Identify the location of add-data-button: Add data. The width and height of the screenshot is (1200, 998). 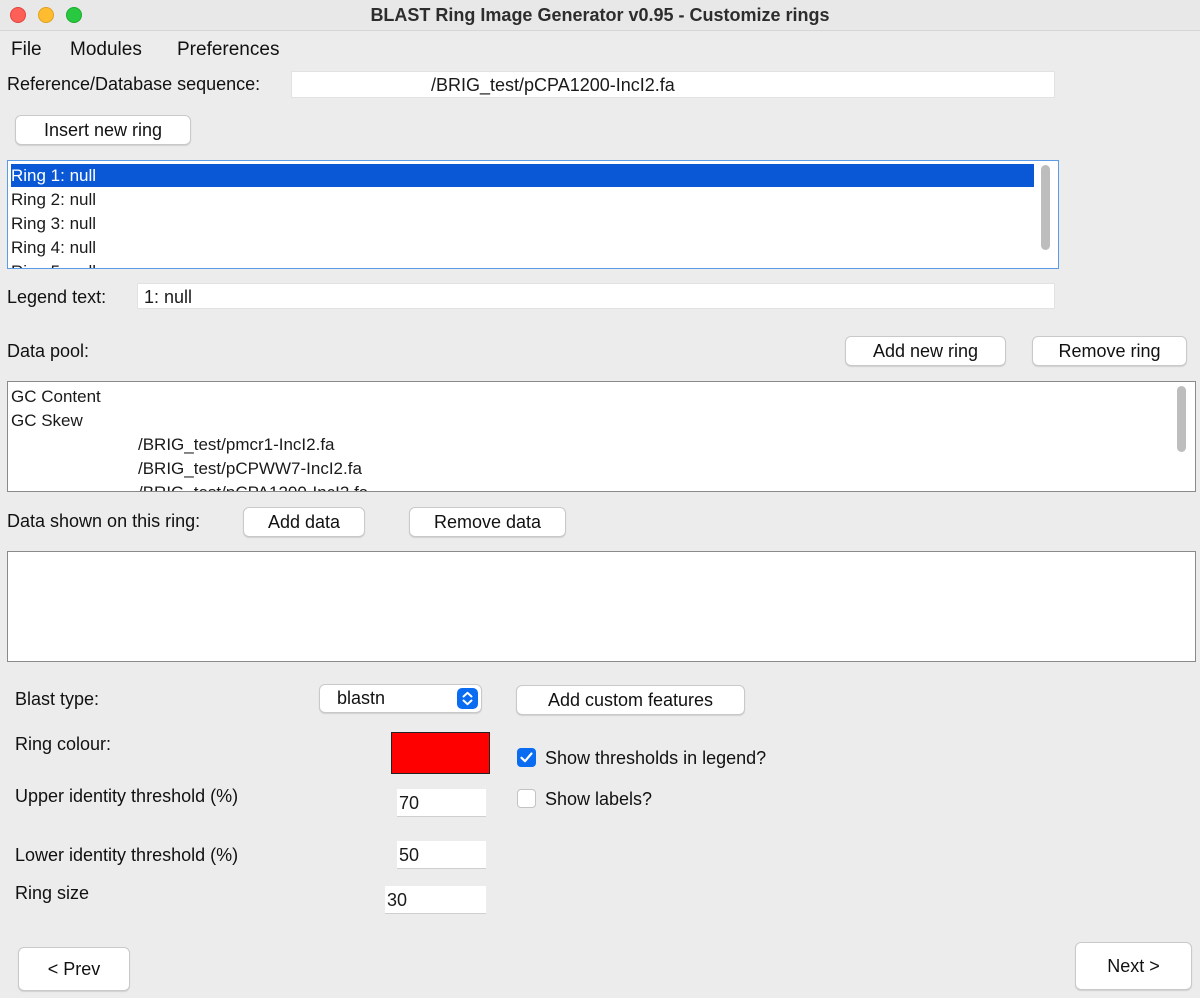
(304, 522).